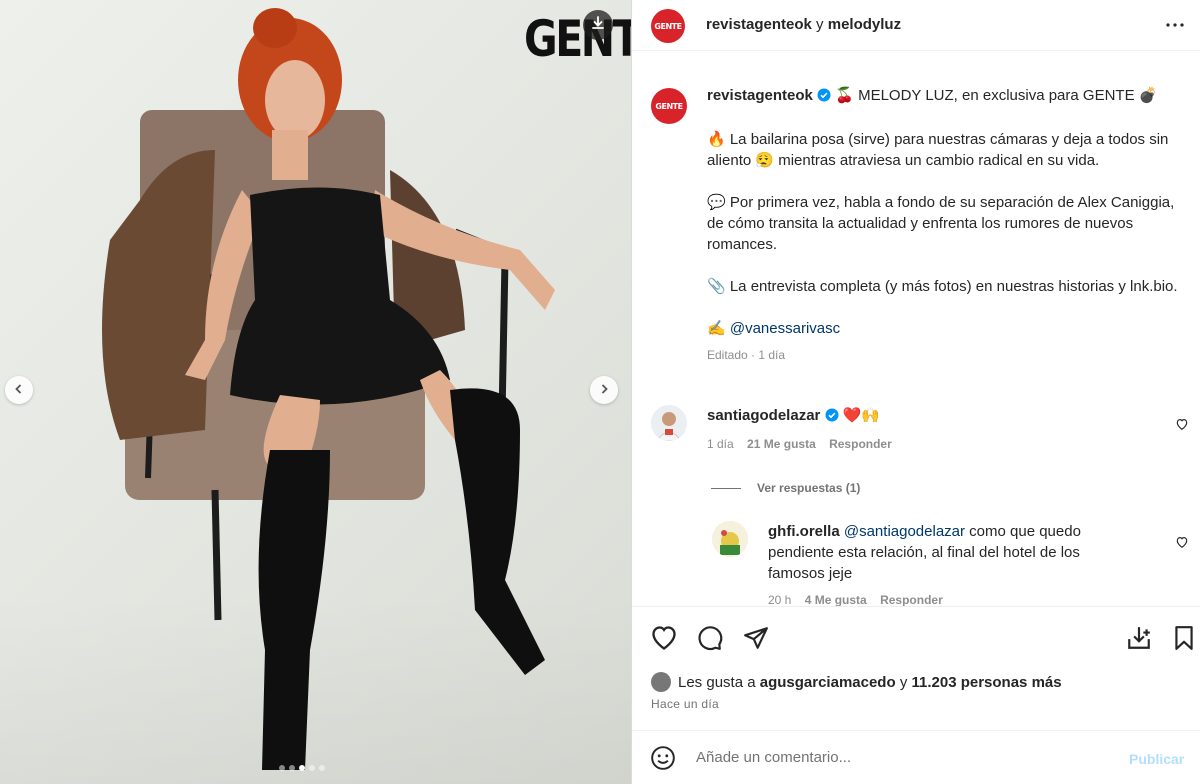 The image size is (1200, 784). I want to click on download-icon, so click(598, 25).